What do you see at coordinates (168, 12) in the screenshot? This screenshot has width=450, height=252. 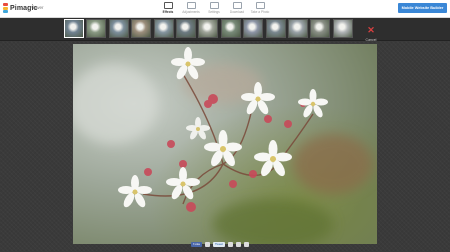 I see `tab-label: Effects` at bounding box center [168, 12].